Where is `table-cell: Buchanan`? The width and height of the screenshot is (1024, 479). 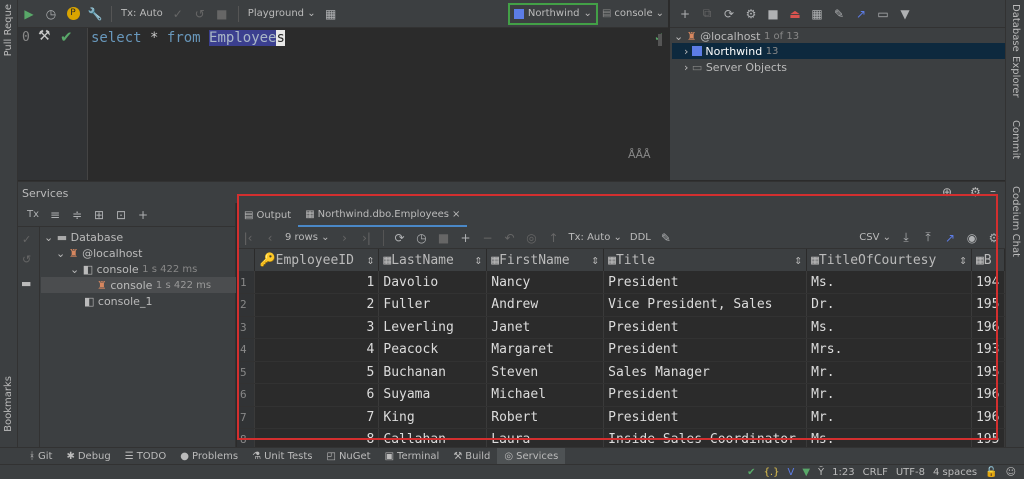
table-cell: Buchanan is located at coordinates (433, 372).